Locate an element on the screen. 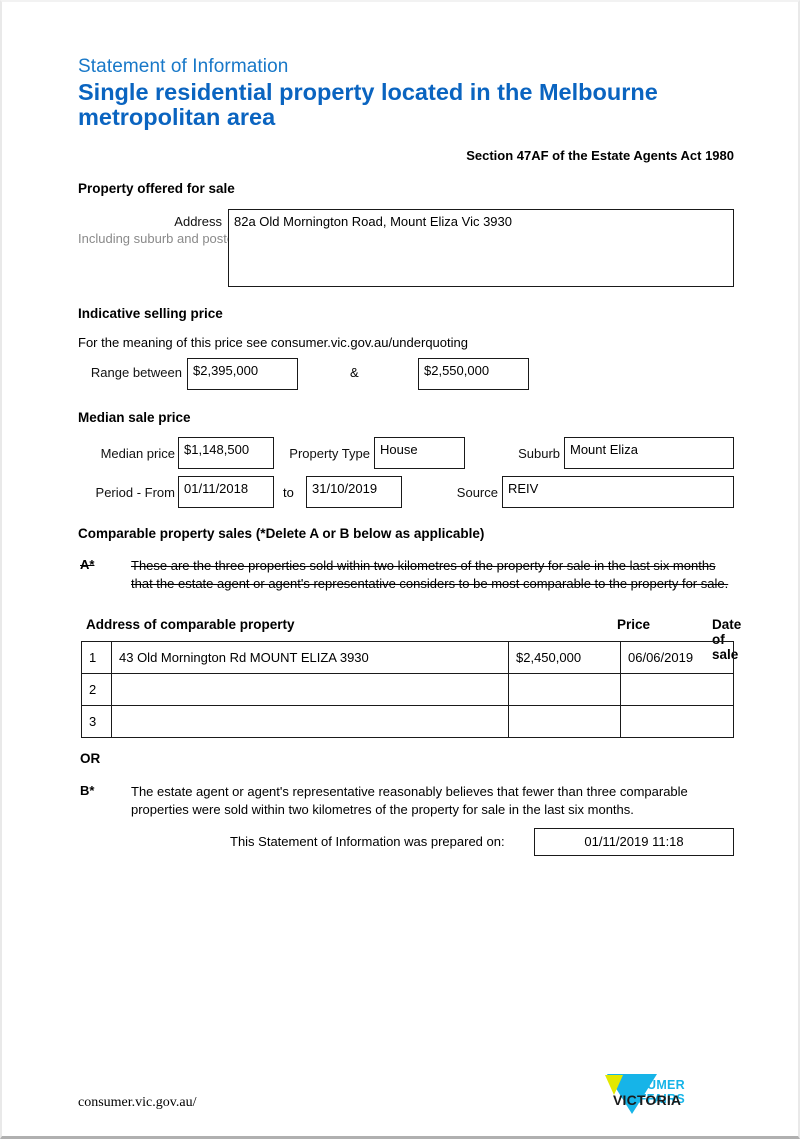 This screenshot has height=1139, width=800. ampersand-label: & is located at coordinates (354, 372).